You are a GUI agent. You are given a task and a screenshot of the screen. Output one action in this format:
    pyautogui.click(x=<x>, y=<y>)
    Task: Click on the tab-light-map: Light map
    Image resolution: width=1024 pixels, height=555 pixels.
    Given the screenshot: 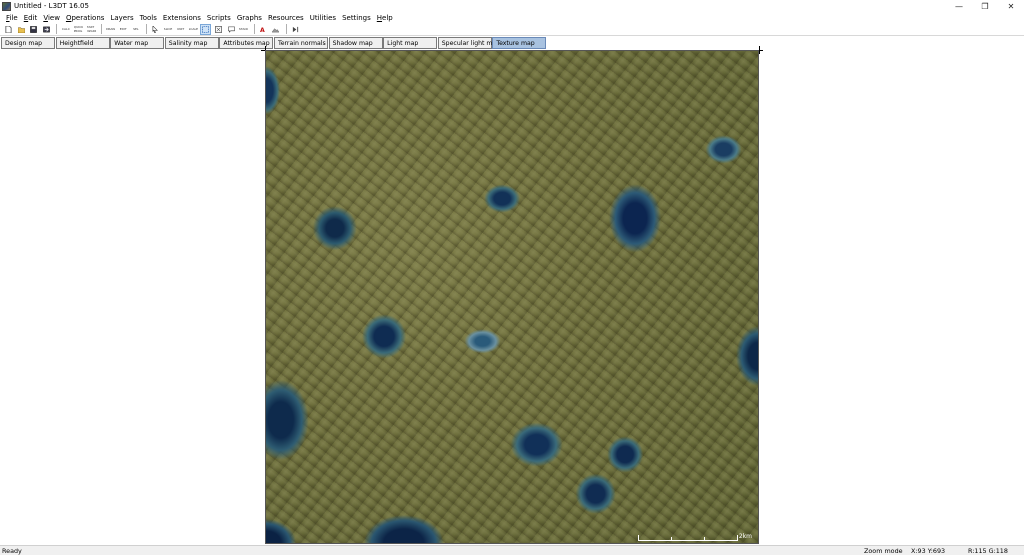 What is the action you would take?
    pyautogui.click(x=410, y=43)
    